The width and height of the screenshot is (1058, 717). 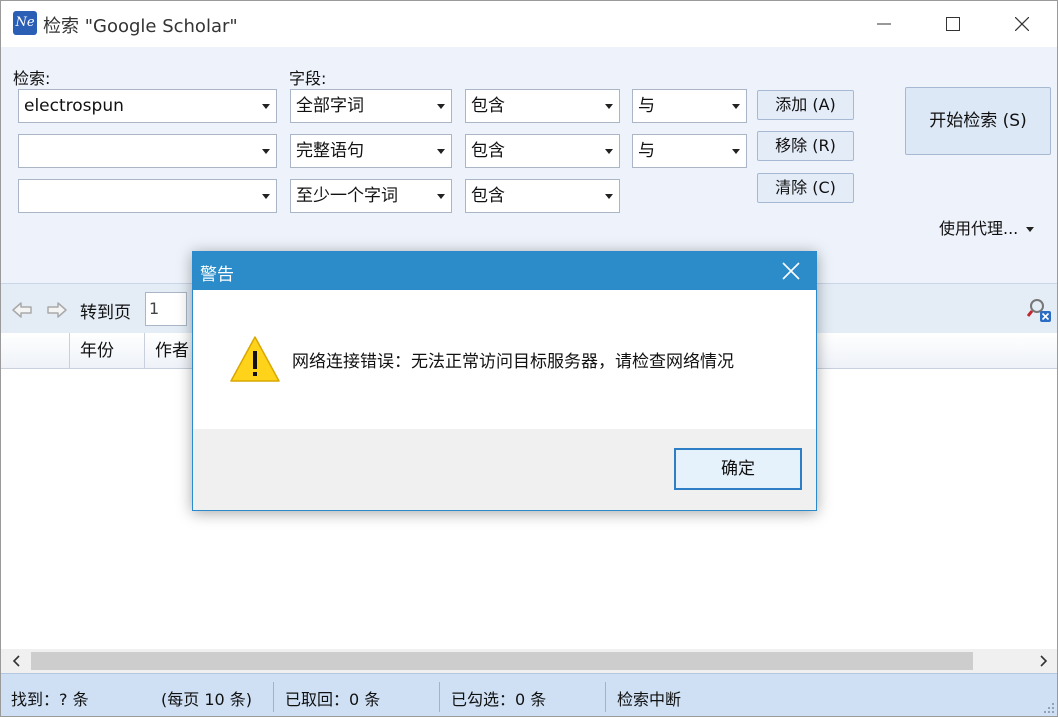 I want to click on logic-select-1-value: 与, so click(x=646, y=106).